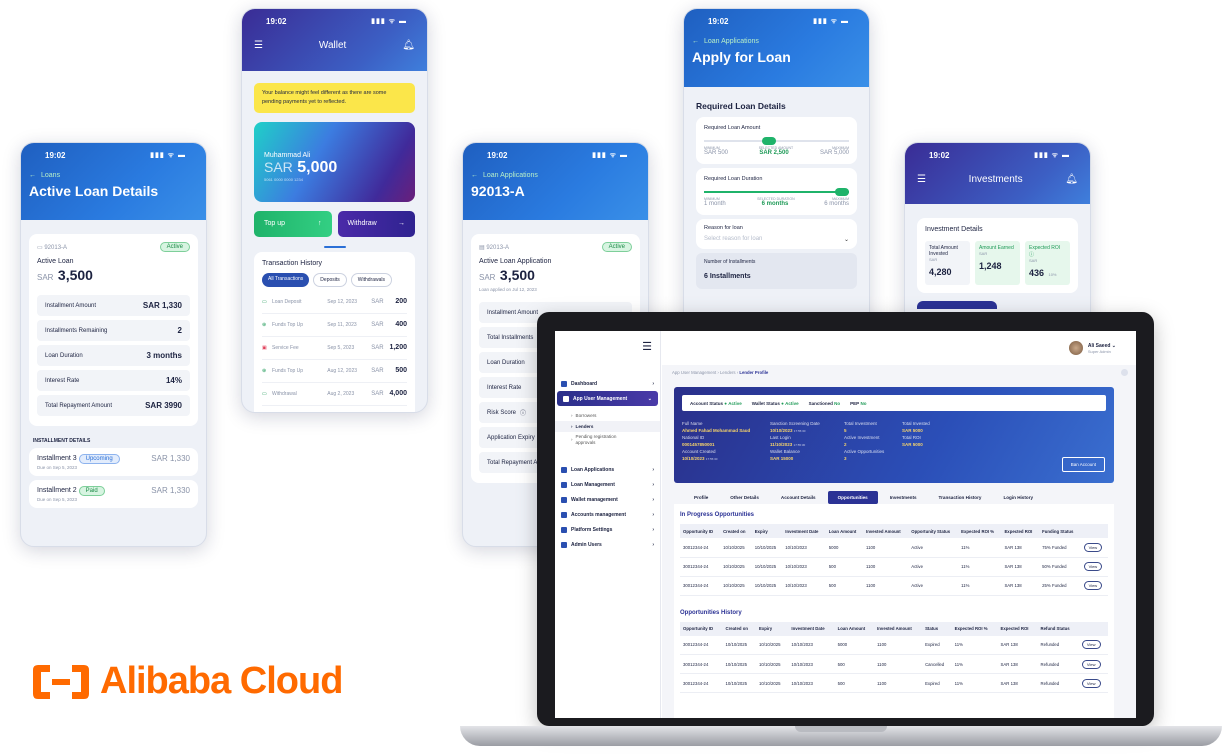 The width and height of the screenshot is (1222, 754). I want to click on filter-all: All Transactions, so click(286, 279).